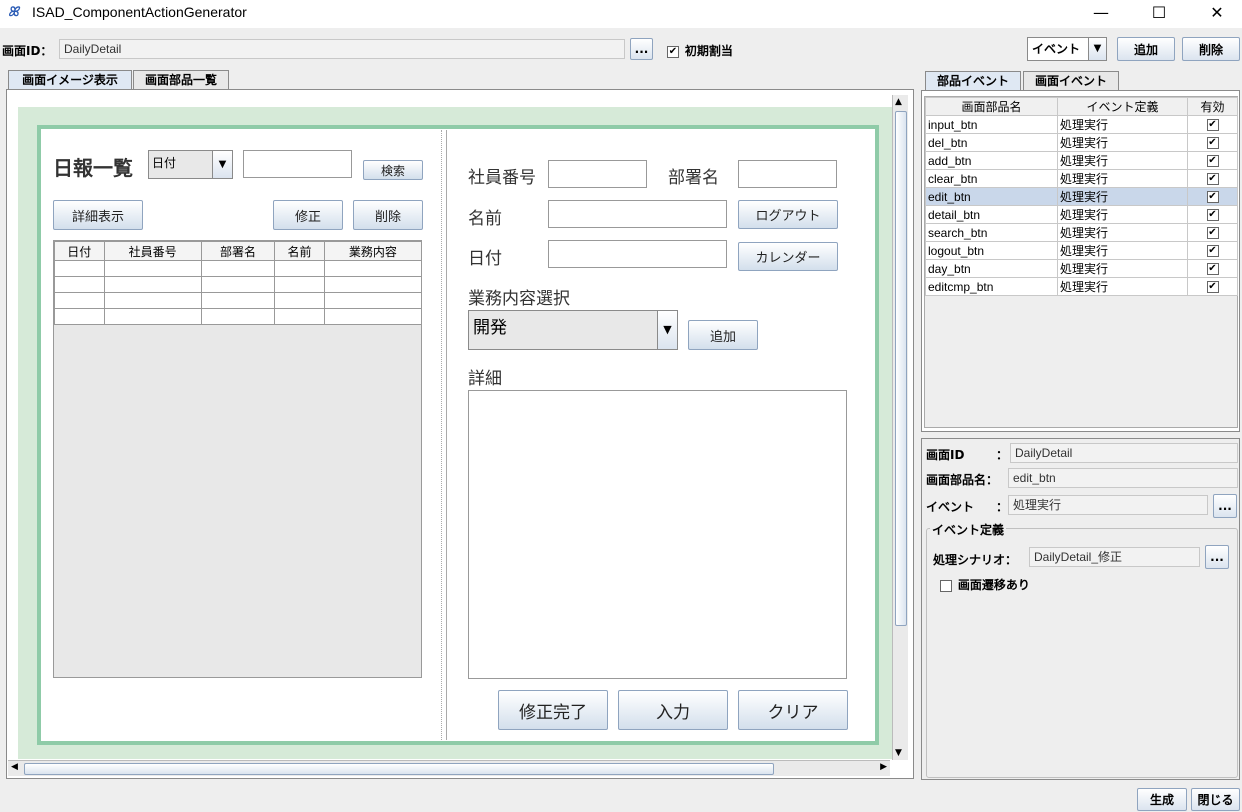 The width and height of the screenshot is (1242, 812). I want to click on table-row: detail_btn 処理実行 ✔, so click(1081, 214).